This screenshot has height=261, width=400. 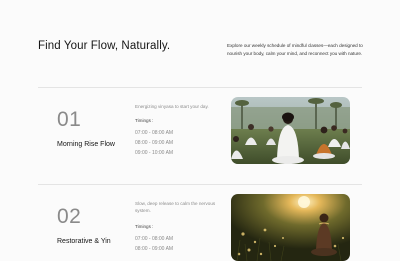 I want to click on class-number: 02, so click(x=69, y=216).